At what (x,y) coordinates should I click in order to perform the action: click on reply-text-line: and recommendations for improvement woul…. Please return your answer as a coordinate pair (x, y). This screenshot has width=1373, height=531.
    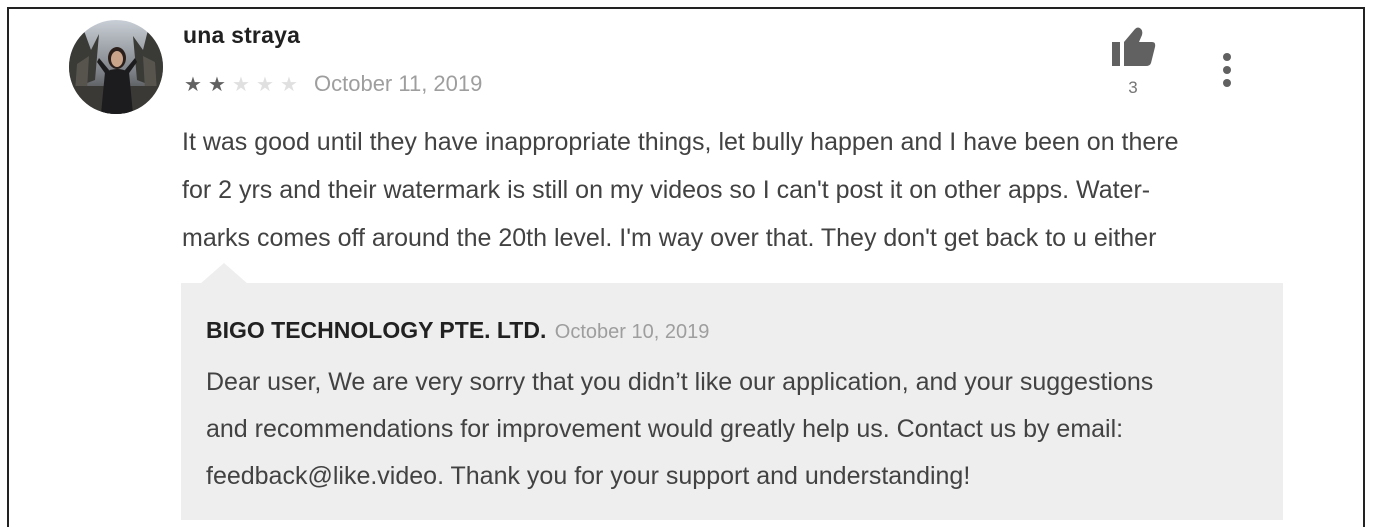
    Looking at the image, I should click on (665, 429).